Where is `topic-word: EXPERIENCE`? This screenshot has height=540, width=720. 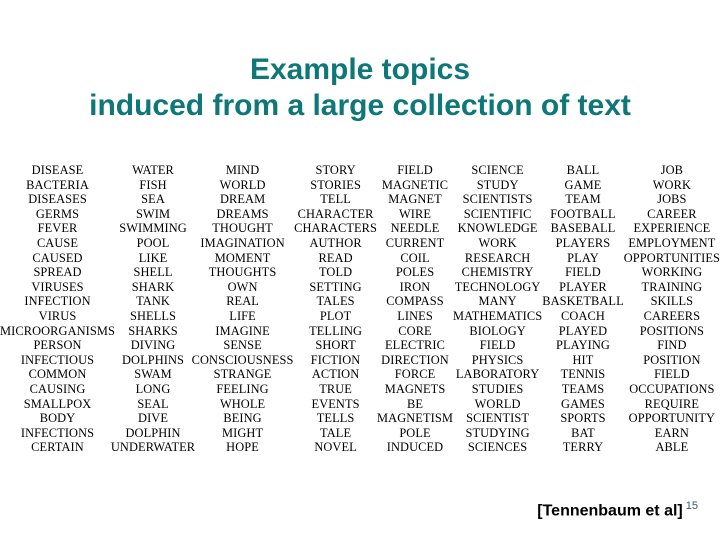
topic-word: EXPERIENCE is located at coordinates (672, 228).